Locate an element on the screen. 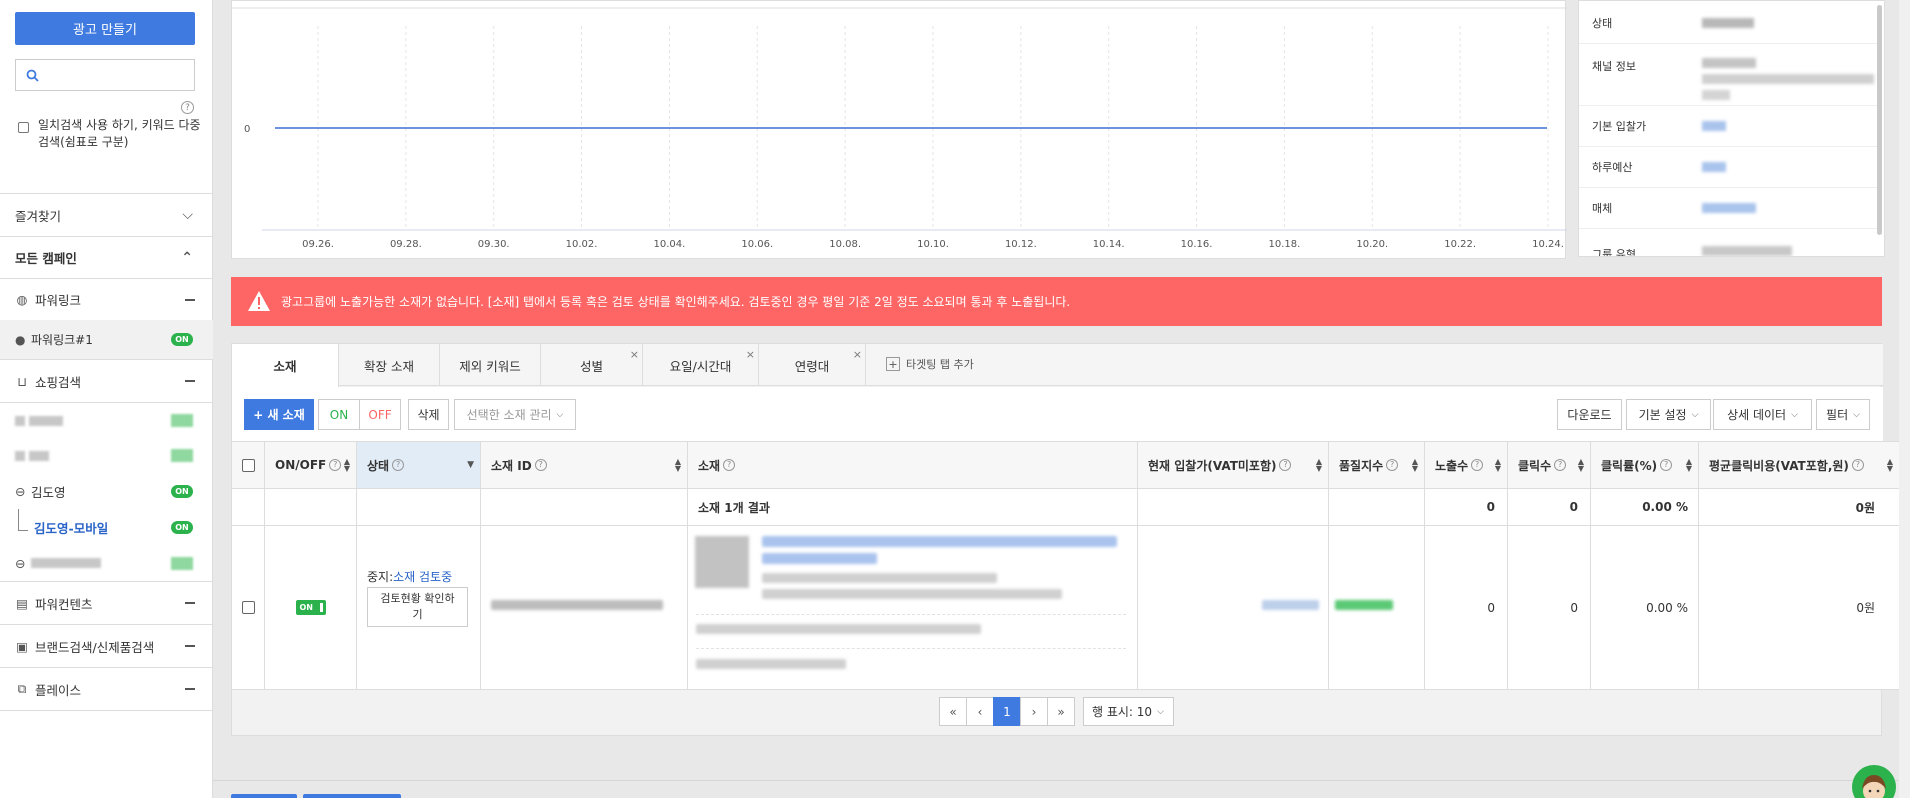 Image resolution: width=1910 pixels, height=798 pixels. create-ad-button: 광고 만들기 is located at coordinates (105, 28).